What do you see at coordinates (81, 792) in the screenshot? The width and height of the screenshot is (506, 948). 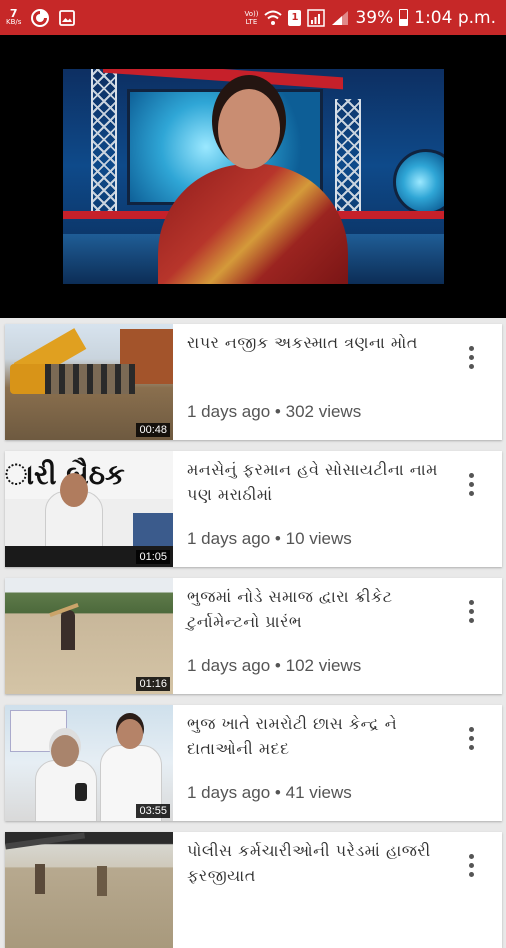 I see `microphone` at bounding box center [81, 792].